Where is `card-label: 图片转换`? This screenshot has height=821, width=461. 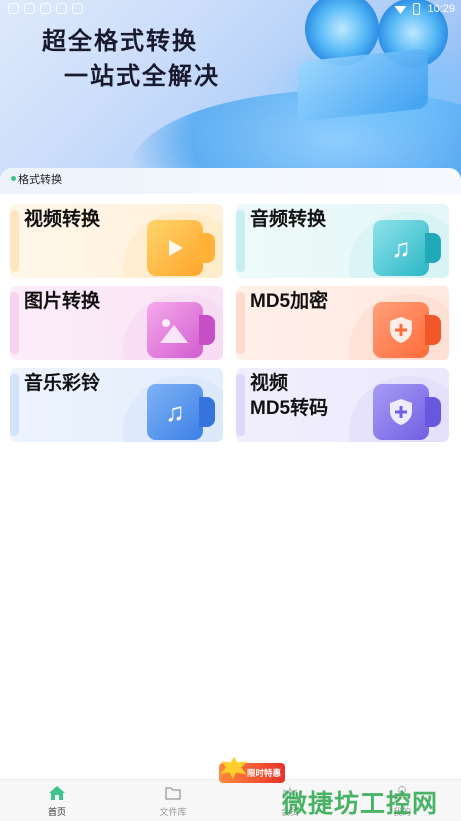
card-label: 图片转换 is located at coordinates (62, 301).